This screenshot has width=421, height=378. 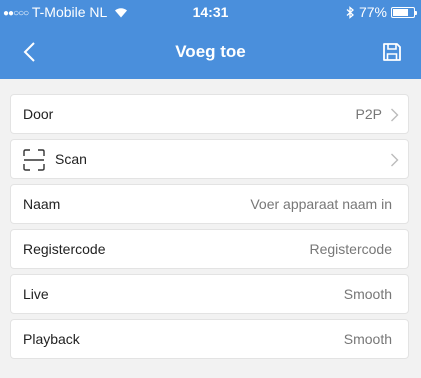 I want to click on status-bar: ●●○○○ T-Mobile NL 14:31 77%, so click(x=210, y=12).